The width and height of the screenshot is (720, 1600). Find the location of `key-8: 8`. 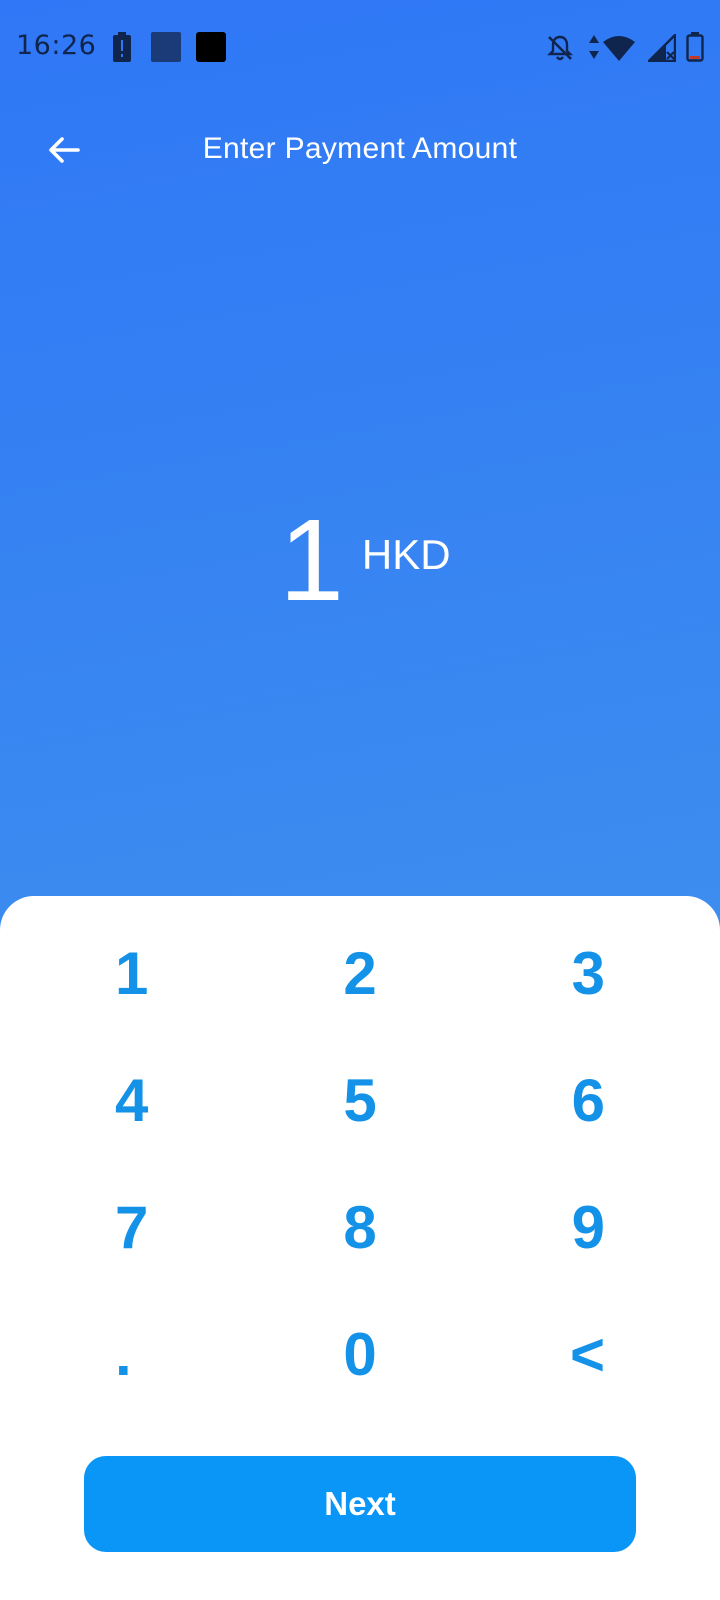

key-8: 8 is located at coordinates (360, 1227).